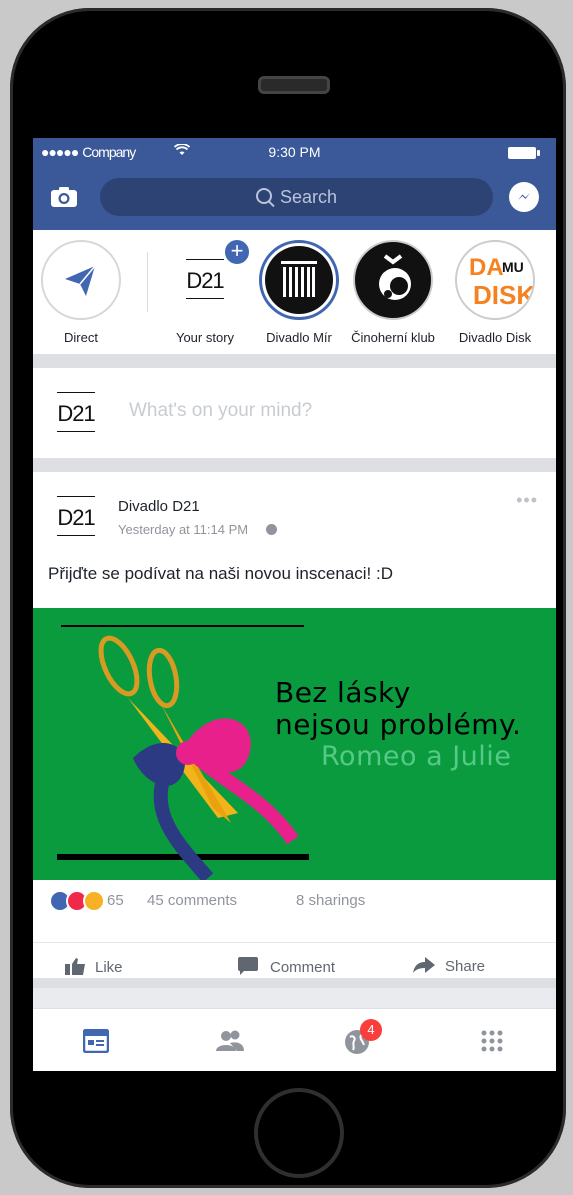  Describe the element at coordinates (205, 280) in the screenshot. I see `d21-logo: D21` at that location.